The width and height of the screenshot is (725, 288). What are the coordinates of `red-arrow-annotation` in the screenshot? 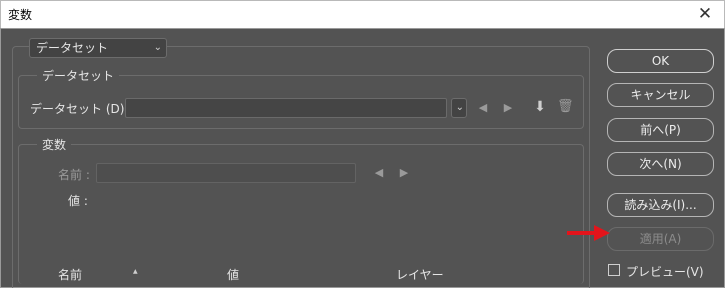 It's located at (588, 233).